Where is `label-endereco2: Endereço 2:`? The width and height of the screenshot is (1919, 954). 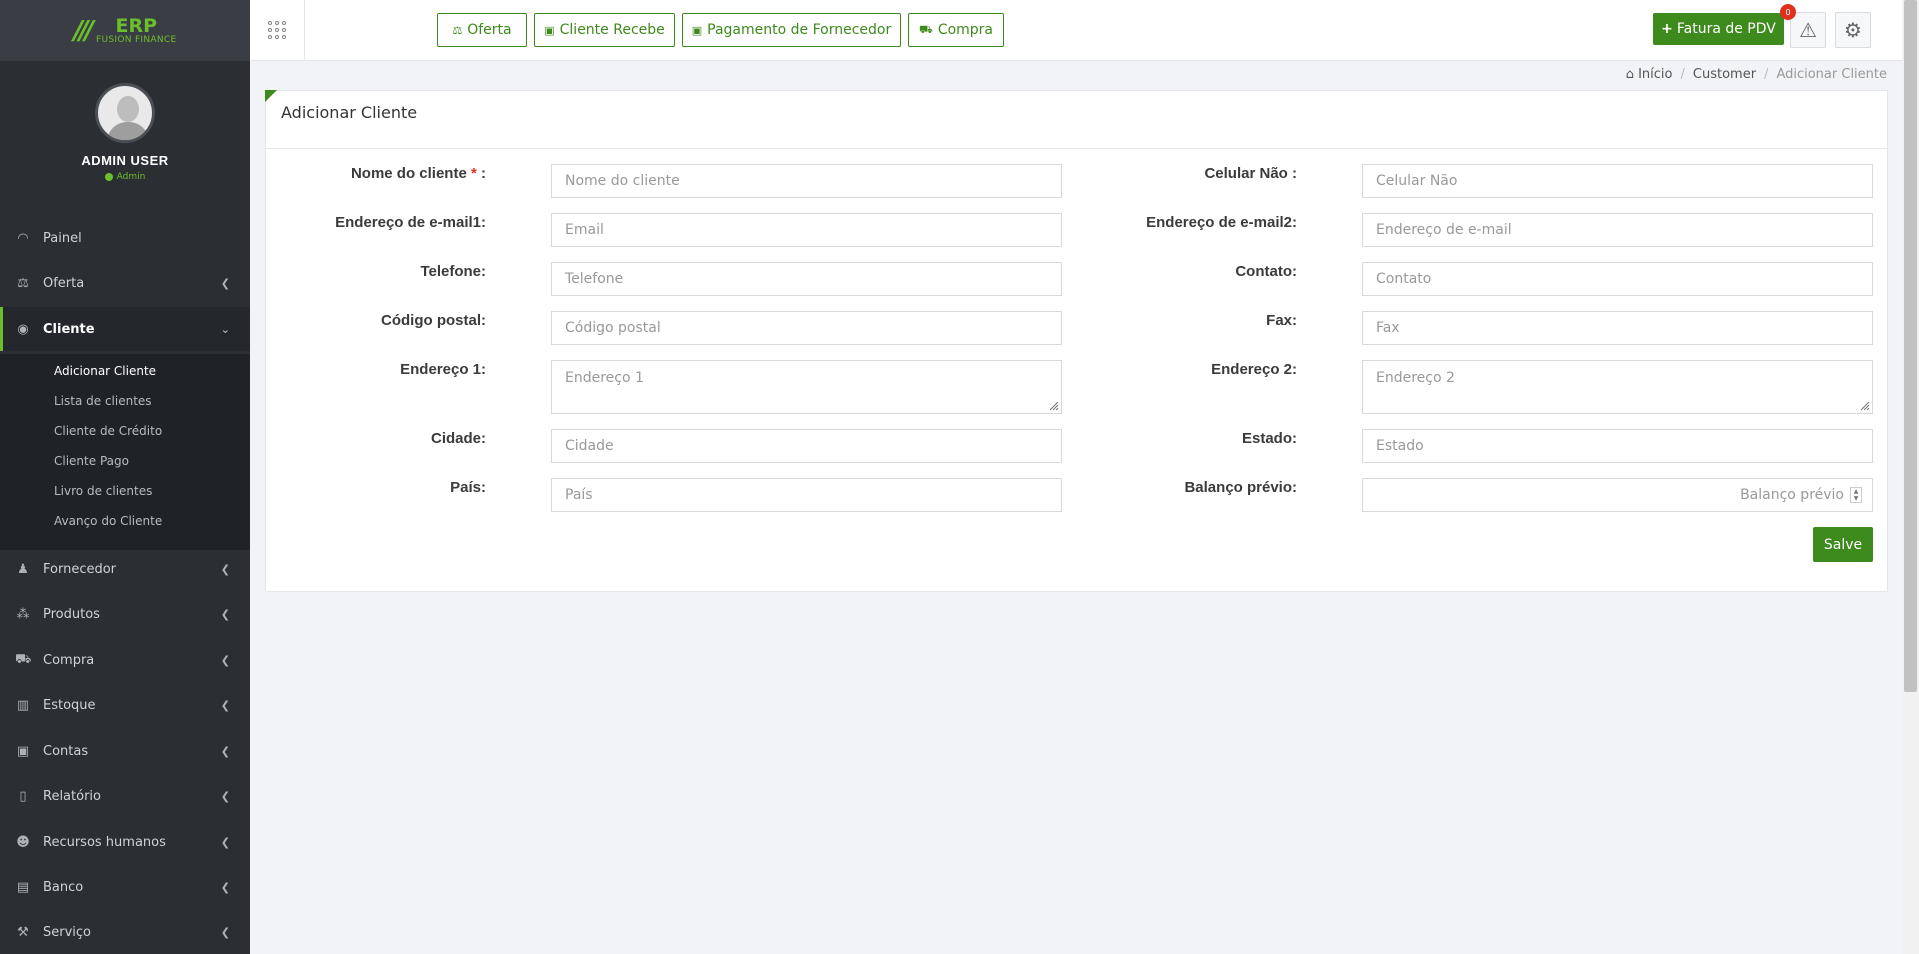 label-endereco2: Endereço 2: is located at coordinates (1254, 369).